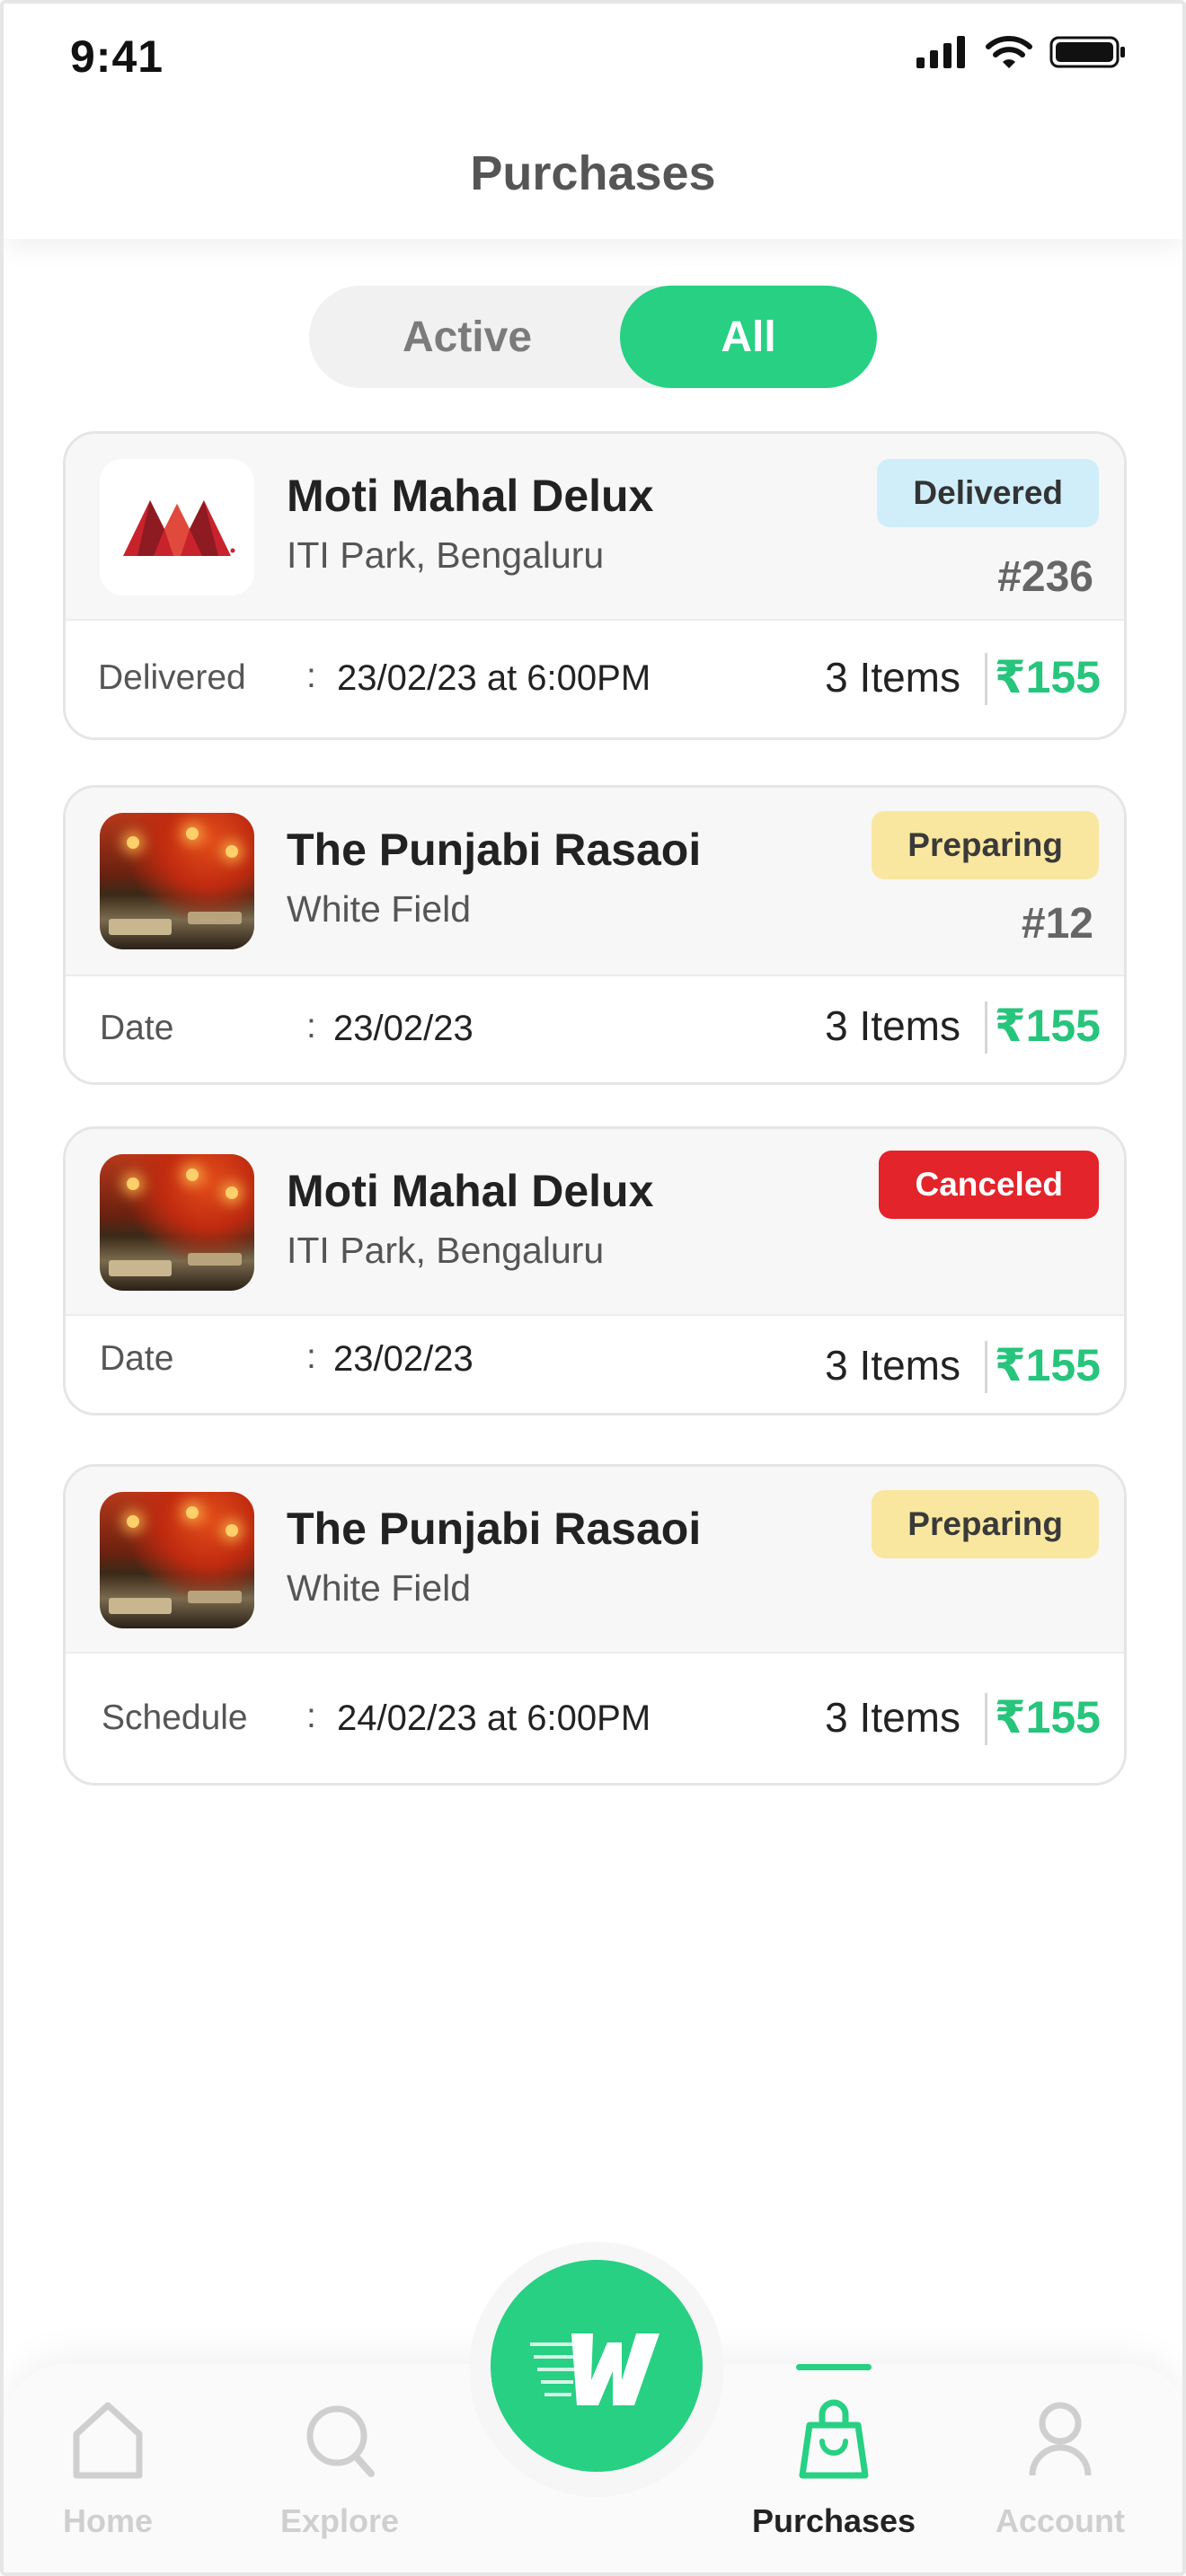 This screenshot has height=2576, width=1186. Describe the element at coordinates (108, 2440) in the screenshot. I see `home-icon` at that location.